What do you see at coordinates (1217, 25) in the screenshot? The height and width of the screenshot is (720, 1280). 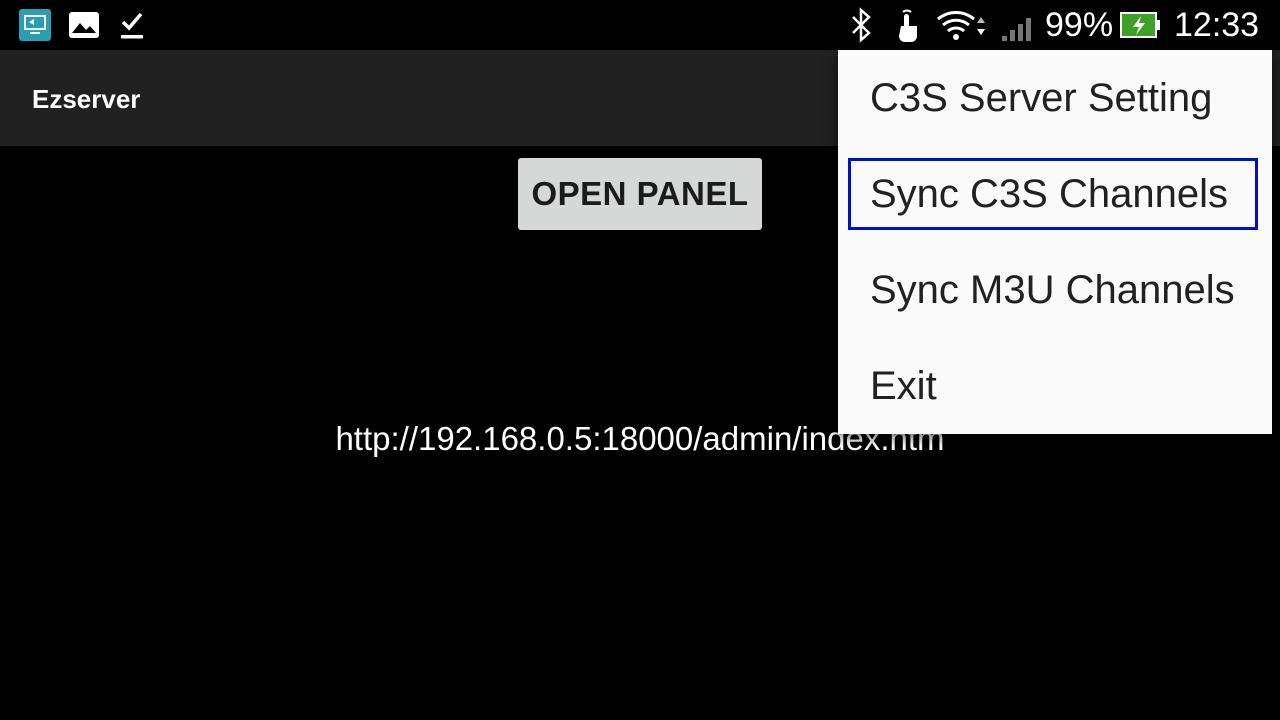 I see `clock: 12:33` at bounding box center [1217, 25].